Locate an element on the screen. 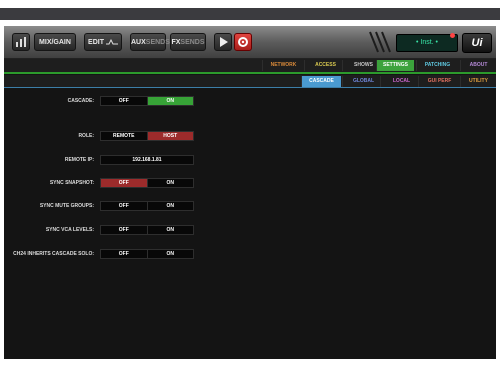 Image resolution: width=500 pixels, height=375 pixels. sync-snapshot-off-option: OFF is located at coordinates (124, 183).